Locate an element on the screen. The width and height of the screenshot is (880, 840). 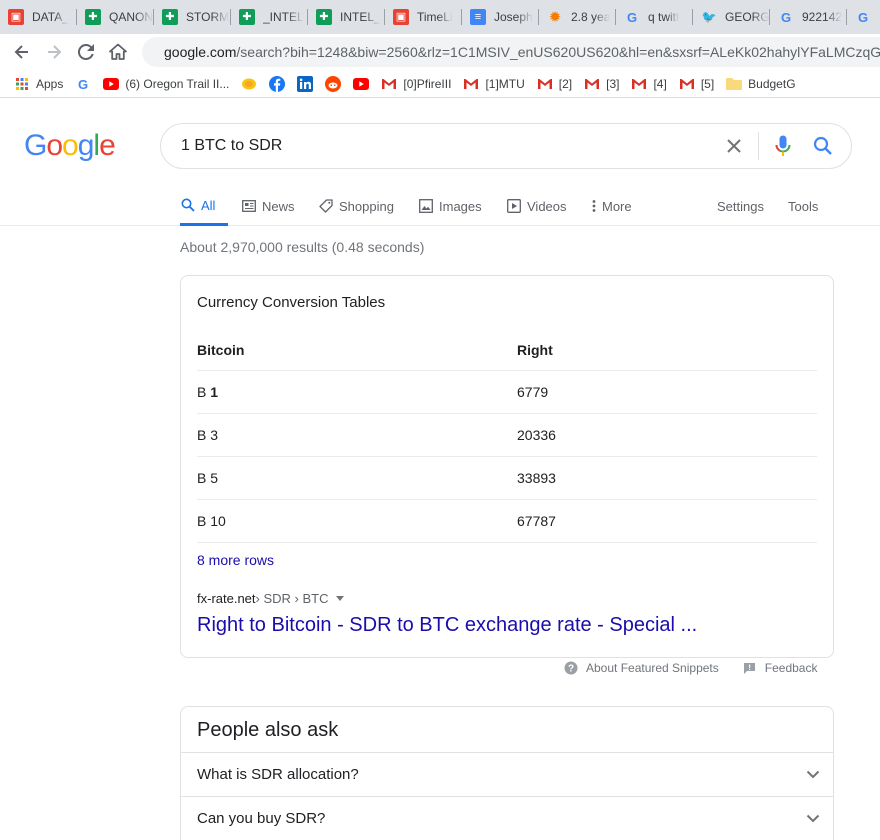
browser-tab: ✚ STORM is located at coordinates (192, 17).